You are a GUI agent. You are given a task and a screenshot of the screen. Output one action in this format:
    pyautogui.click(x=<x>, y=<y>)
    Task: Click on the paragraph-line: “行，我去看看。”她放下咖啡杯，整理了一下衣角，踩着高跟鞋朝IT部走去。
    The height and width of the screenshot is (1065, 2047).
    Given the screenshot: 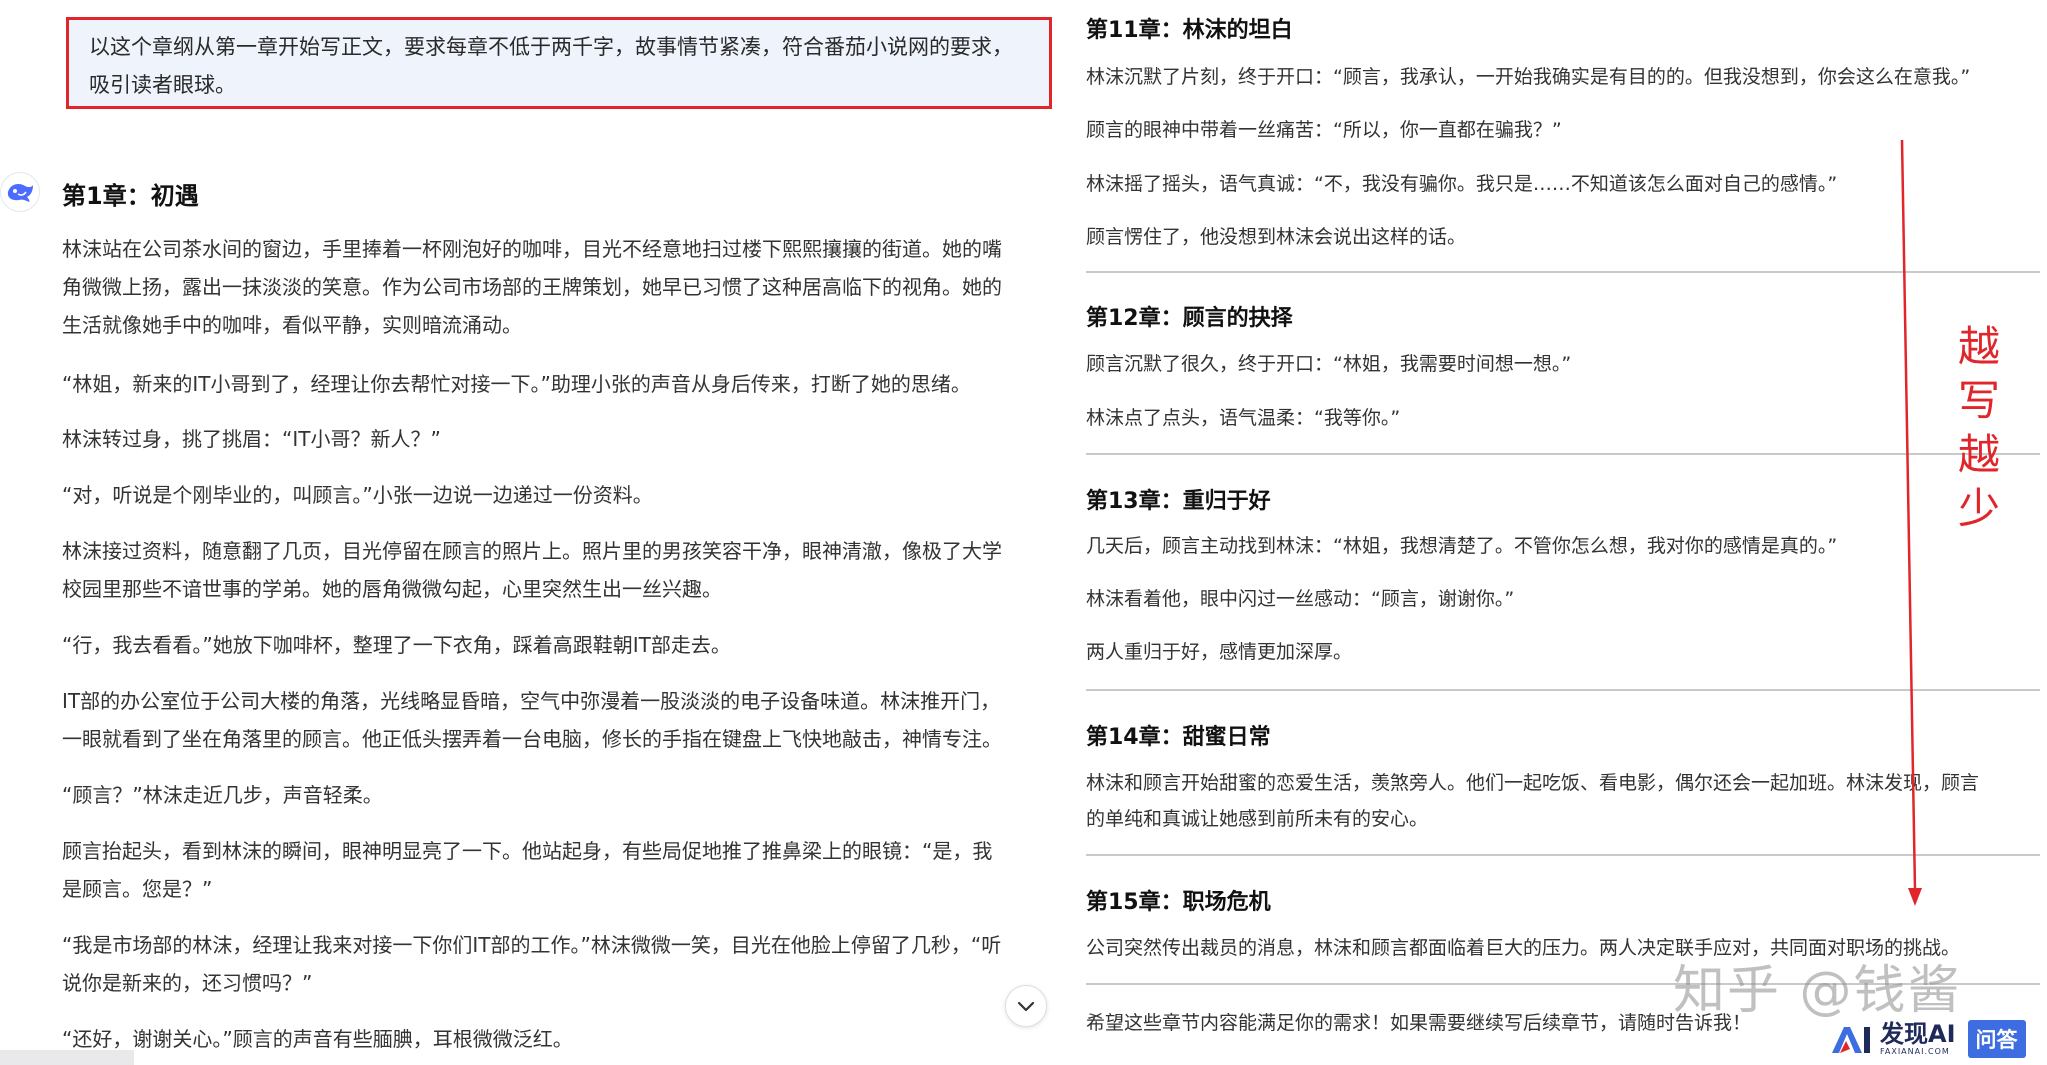 What is the action you would take?
    pyautogui.click(x=396, y=645)
    